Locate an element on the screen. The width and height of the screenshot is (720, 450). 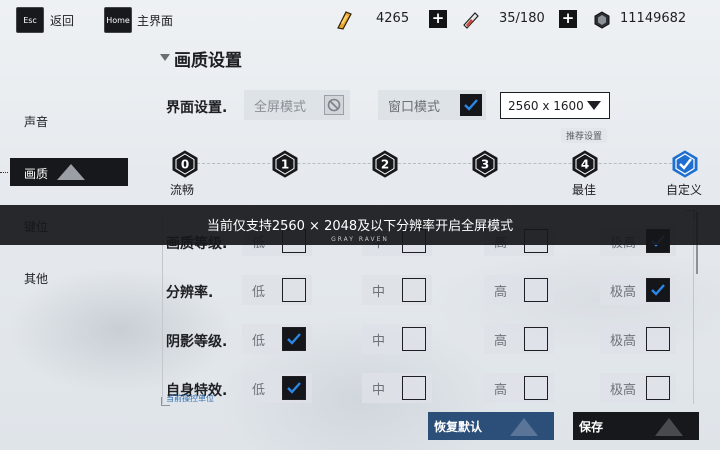
resolution-select: 2560 x 1600 is located at coordinates (555, 105).